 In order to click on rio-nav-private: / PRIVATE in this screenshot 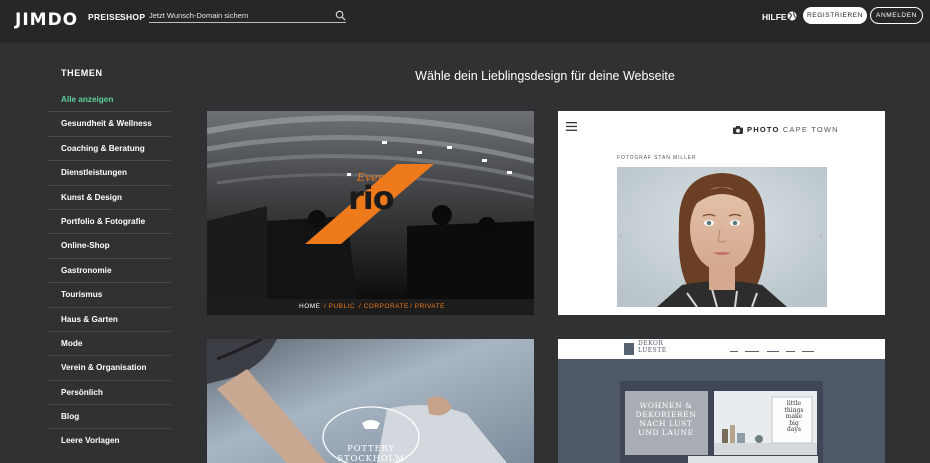, I will do `click(427, 306)`.